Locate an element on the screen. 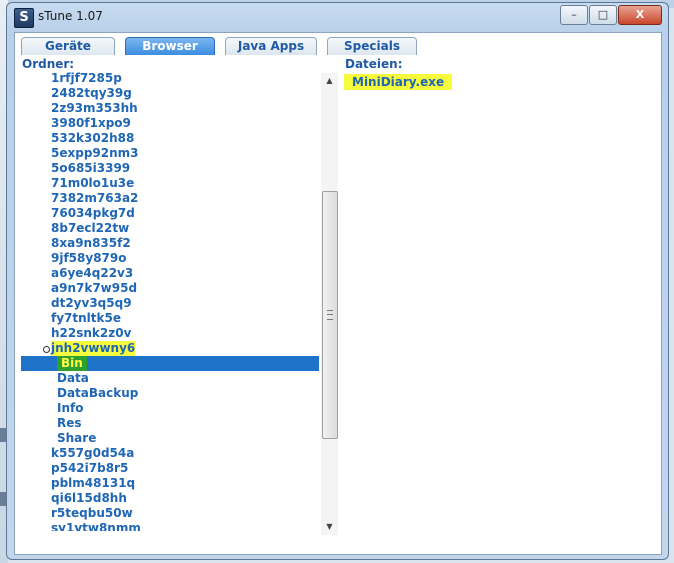  tree-item: 76034pkg7d is located at coordinates (170, 213).